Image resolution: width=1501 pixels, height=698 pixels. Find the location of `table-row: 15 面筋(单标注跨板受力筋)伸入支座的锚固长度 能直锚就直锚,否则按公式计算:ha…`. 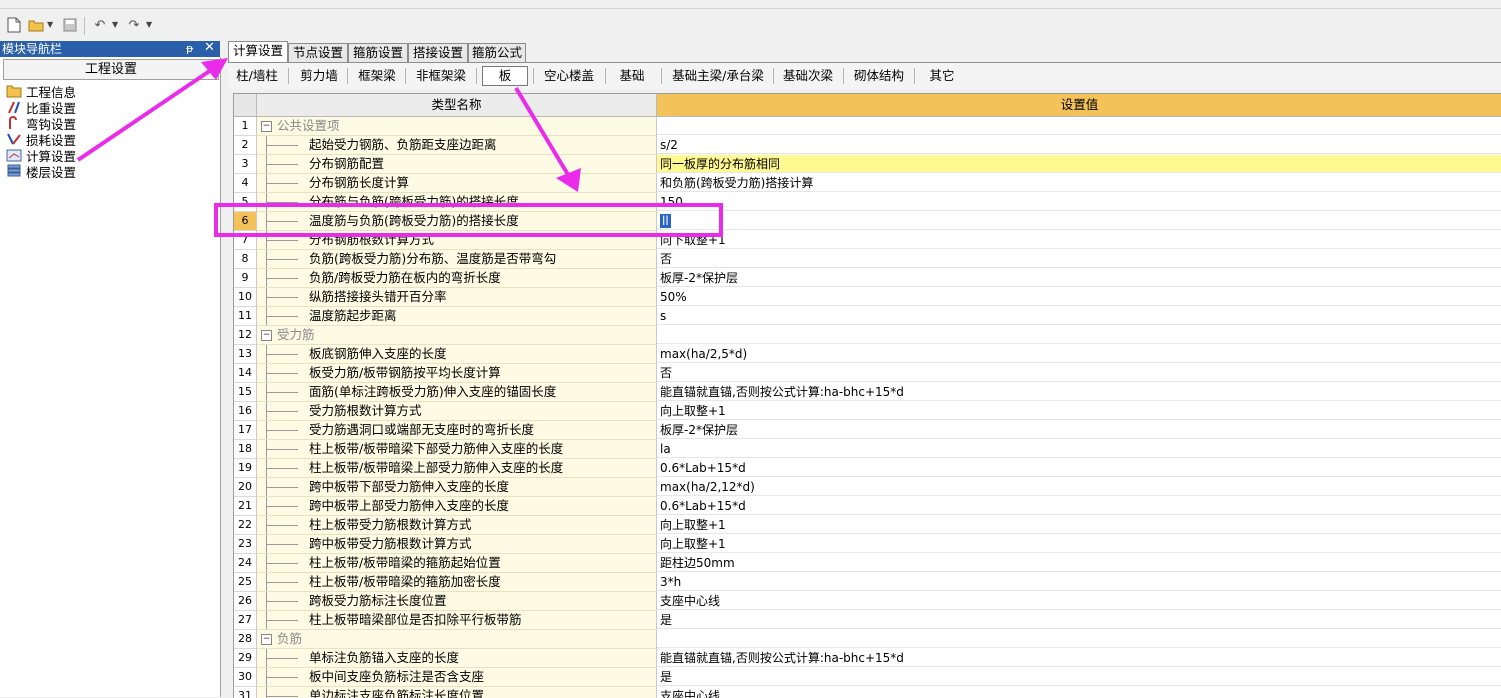

table-row: 15 面筋(单标注跨板受力筋)伸入支座的锚固长度 能直锚就直锚,否则按公式计算:ha… is located at coordinates (867, 392).